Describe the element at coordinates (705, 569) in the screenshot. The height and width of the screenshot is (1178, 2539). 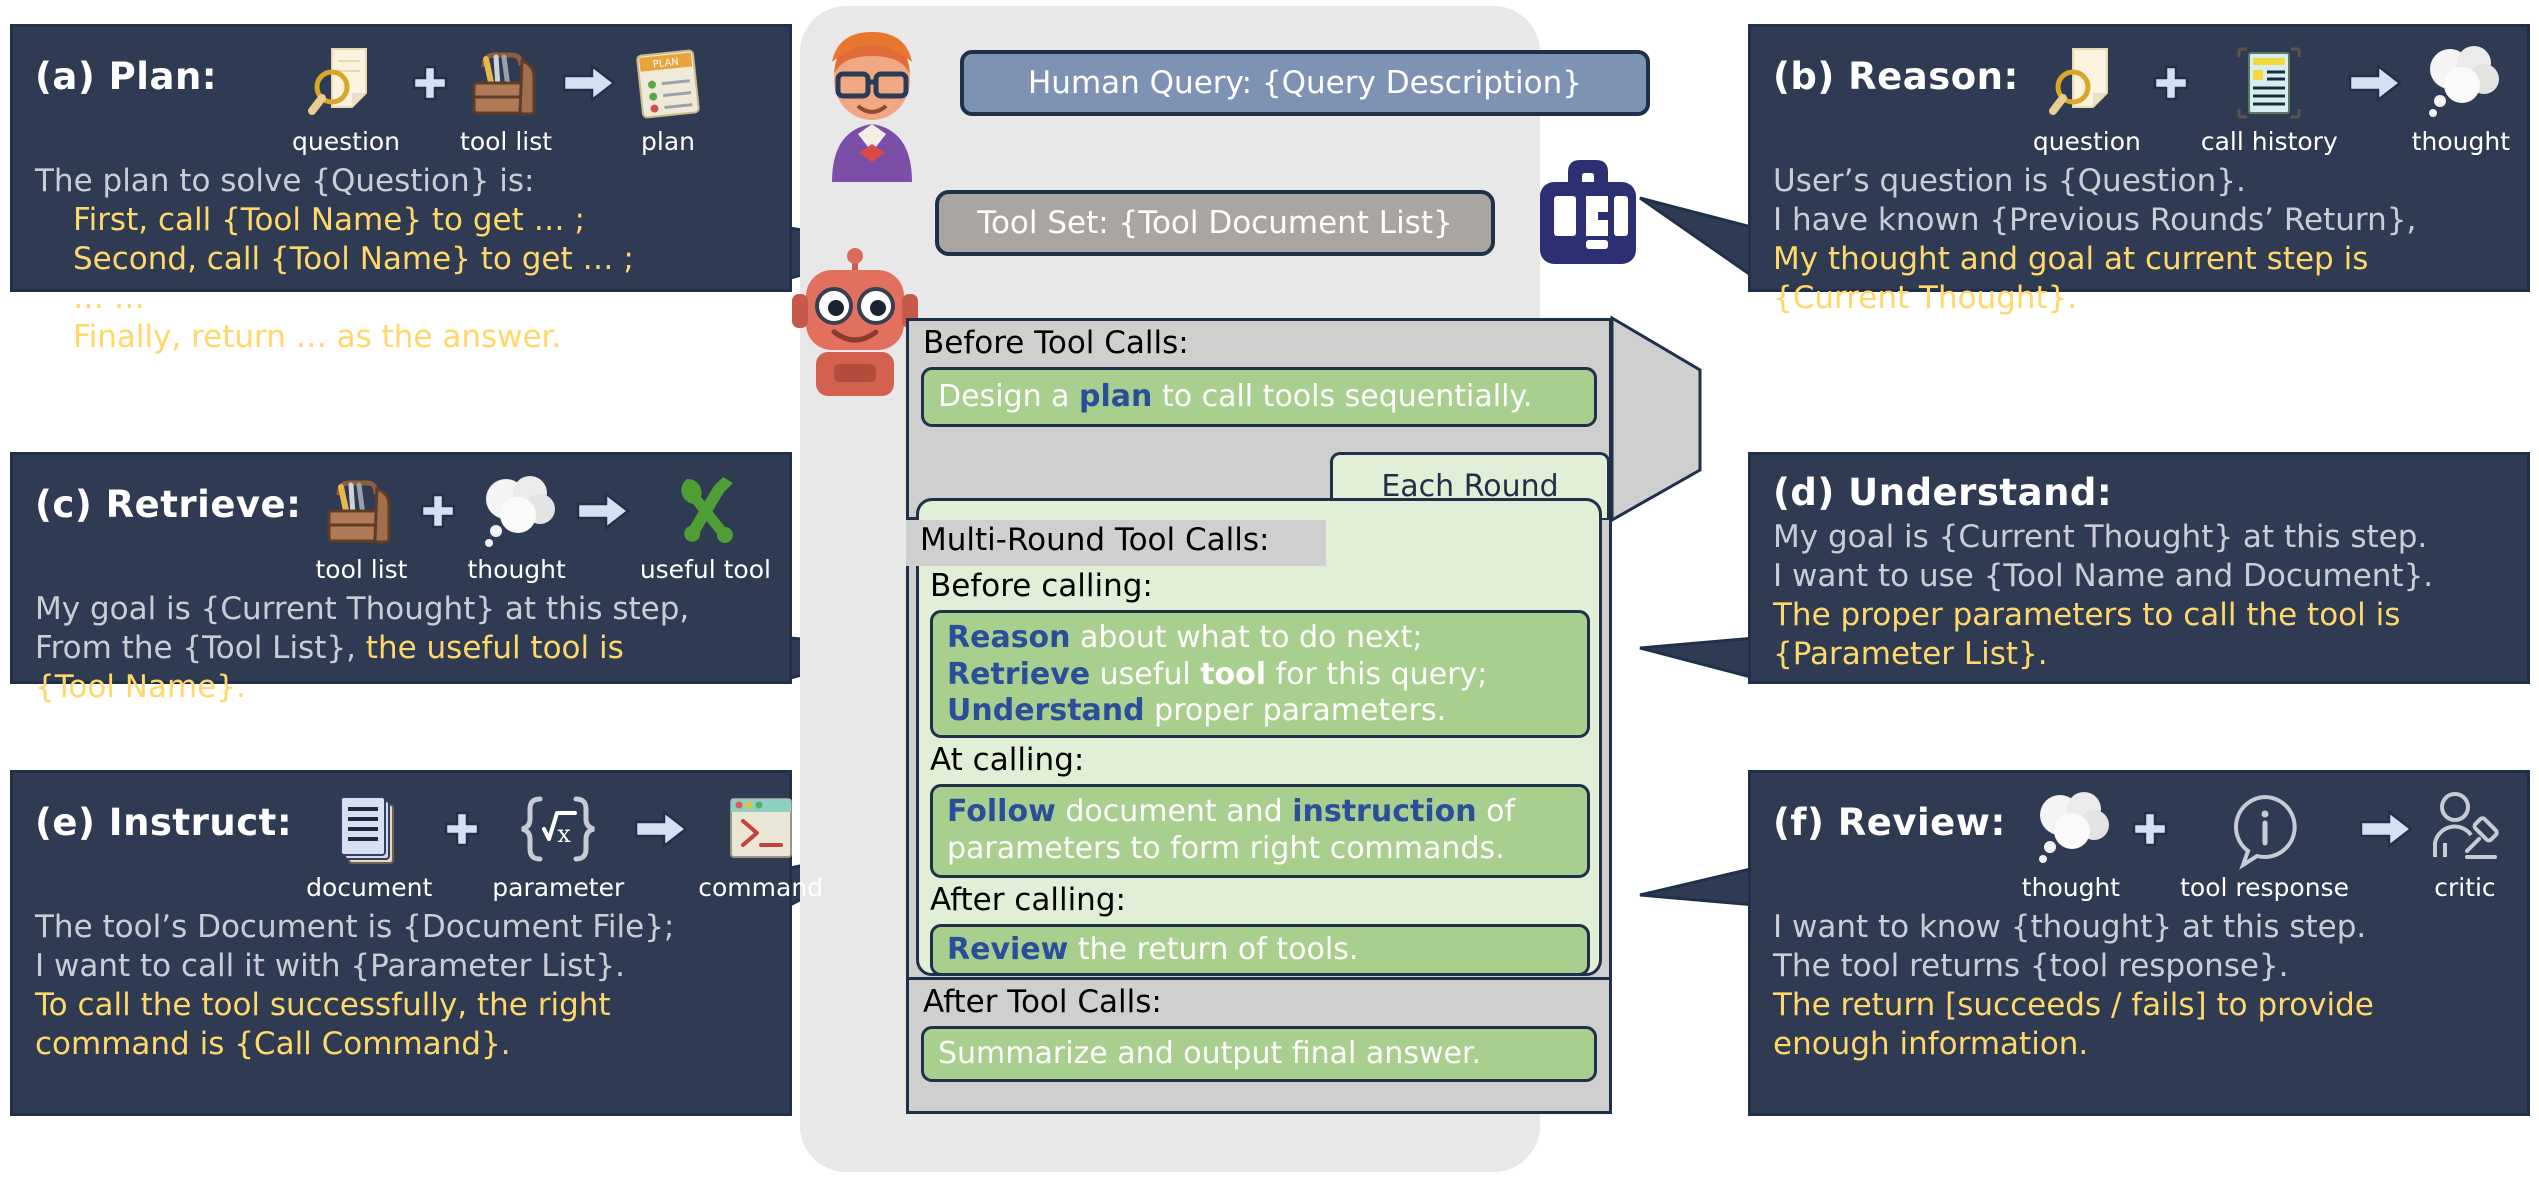
I see `useful-tool-caption: useful tool` at that location.